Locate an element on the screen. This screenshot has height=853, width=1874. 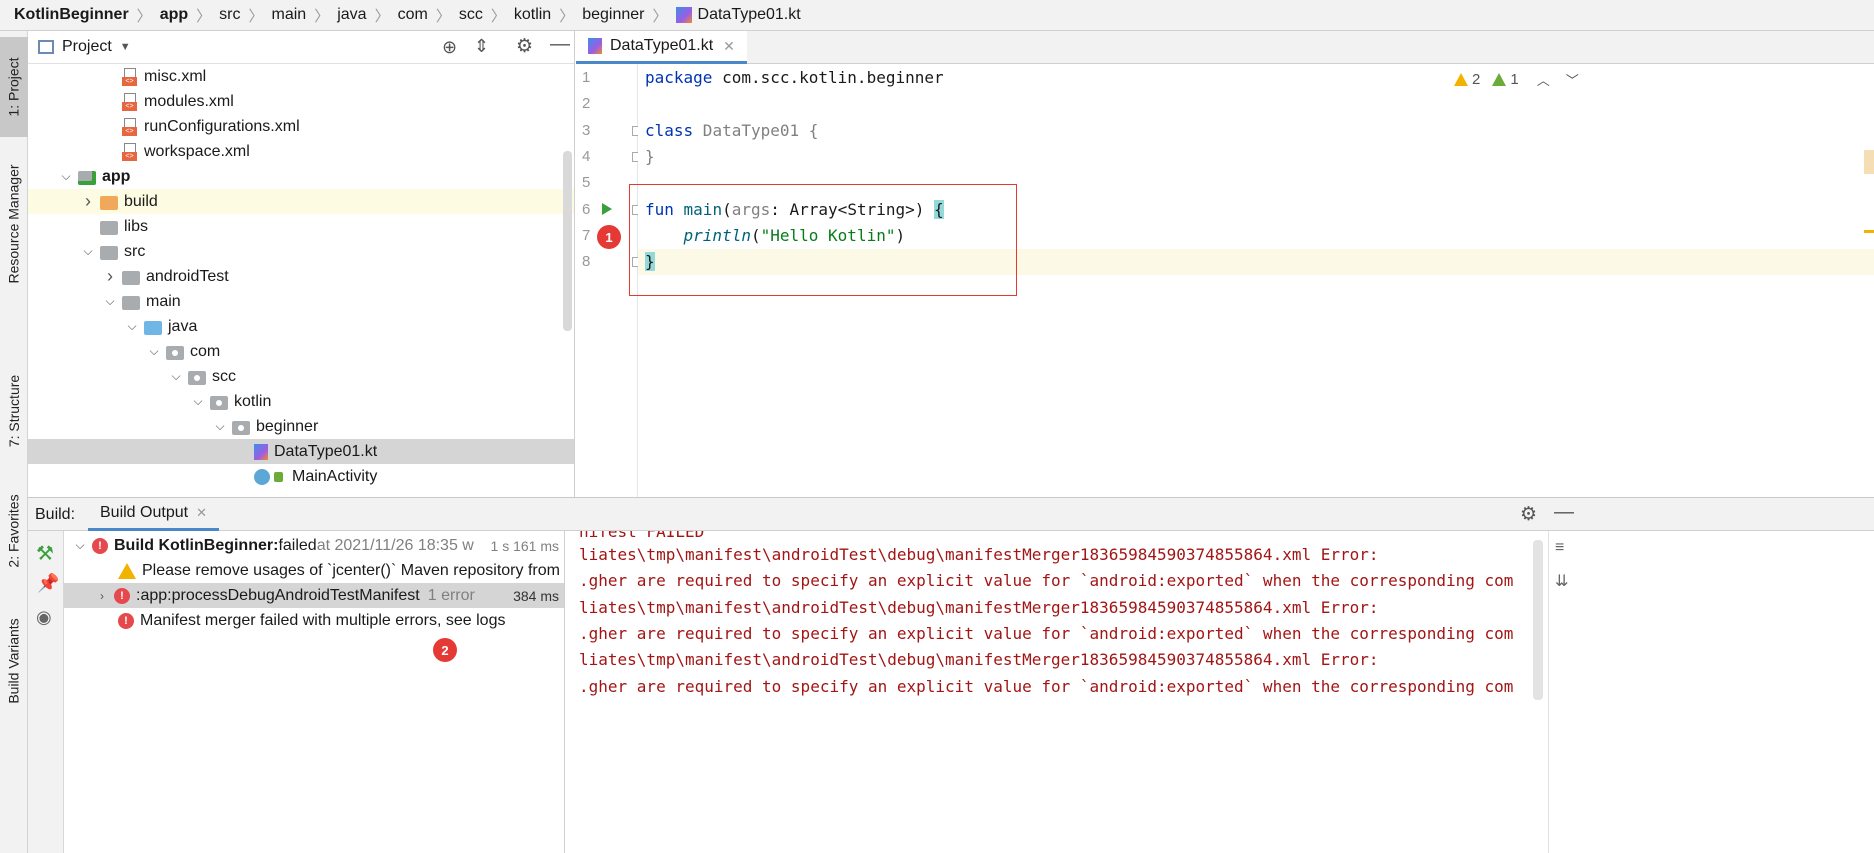
tree-item: <> runConfigurations.xml is located at coordinates (301, 126).